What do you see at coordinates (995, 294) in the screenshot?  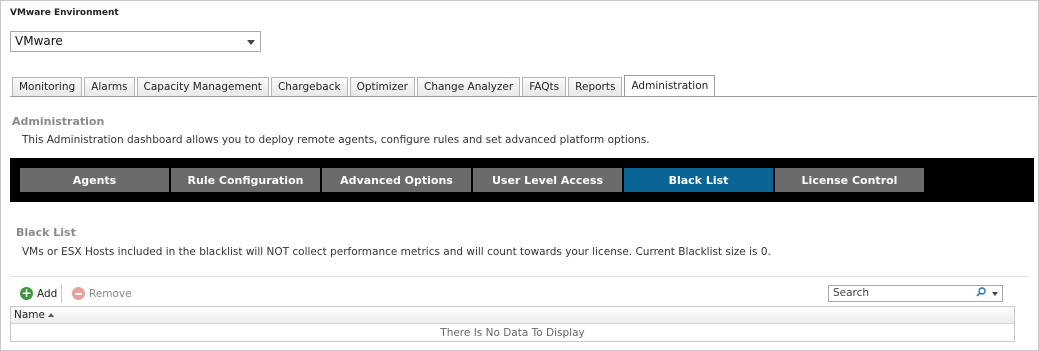 I see `search-dropdown-icon` at bounding box center [995, 294].